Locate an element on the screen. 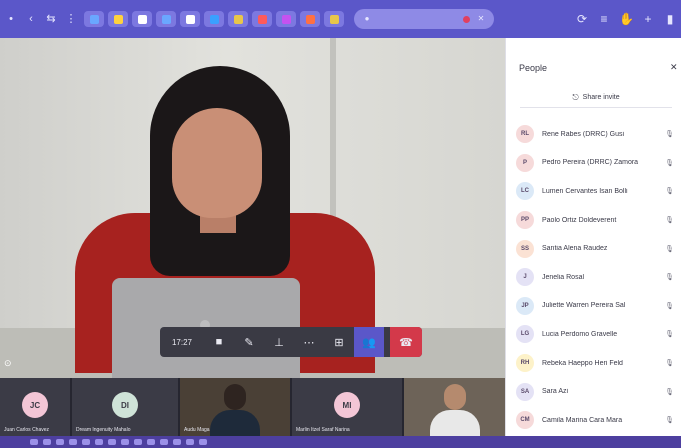 The height and width of the screenshot is (448, 681). avatar: RH is located at coordinates (525, 363).